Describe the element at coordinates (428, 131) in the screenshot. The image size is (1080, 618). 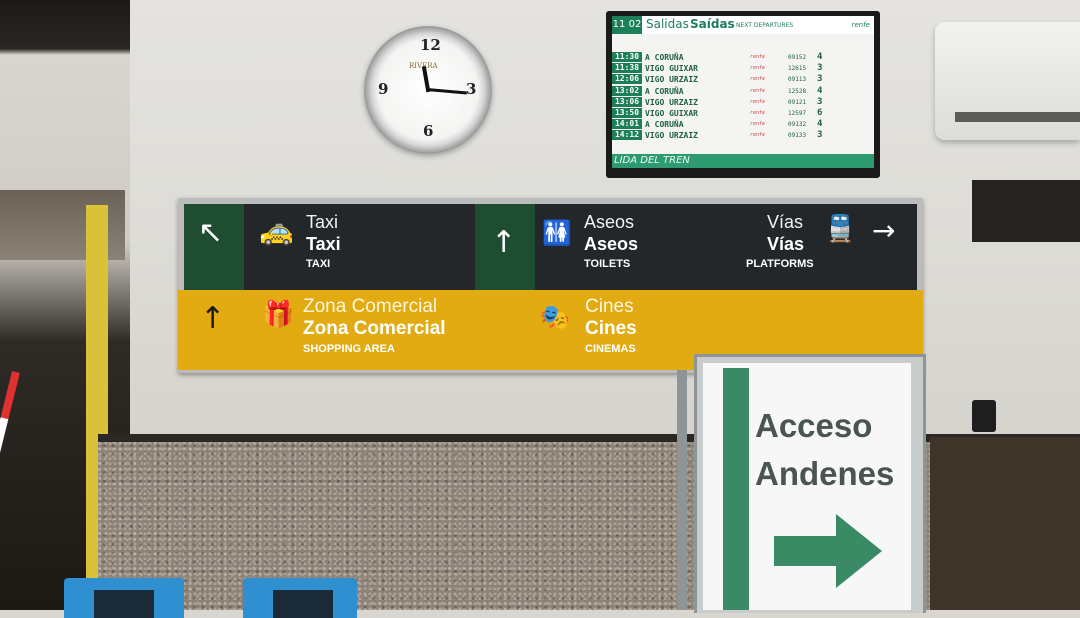
I see `clock-numeral-6: 6` at that location.